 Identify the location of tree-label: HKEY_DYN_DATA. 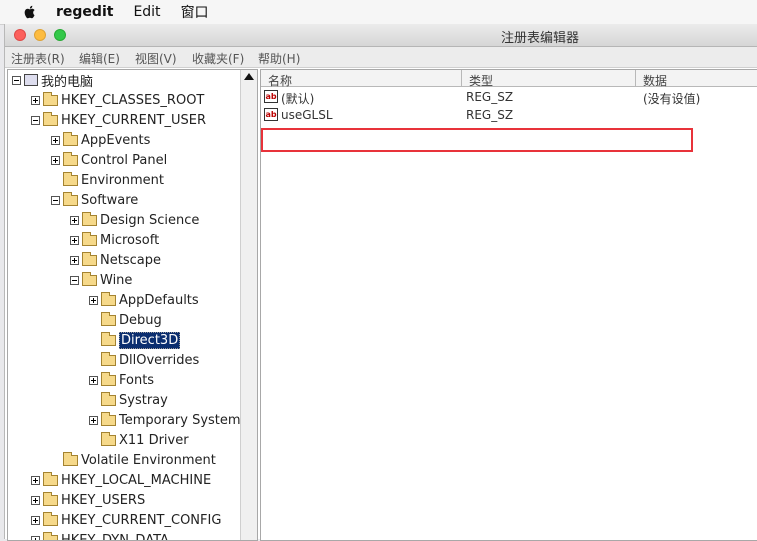
(115, 537).